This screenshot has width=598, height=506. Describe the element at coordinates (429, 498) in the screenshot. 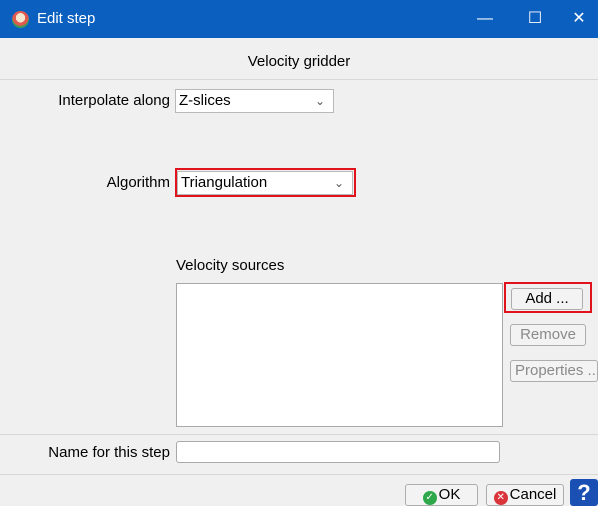

I see `check-circle-icon: ✓` at that location.